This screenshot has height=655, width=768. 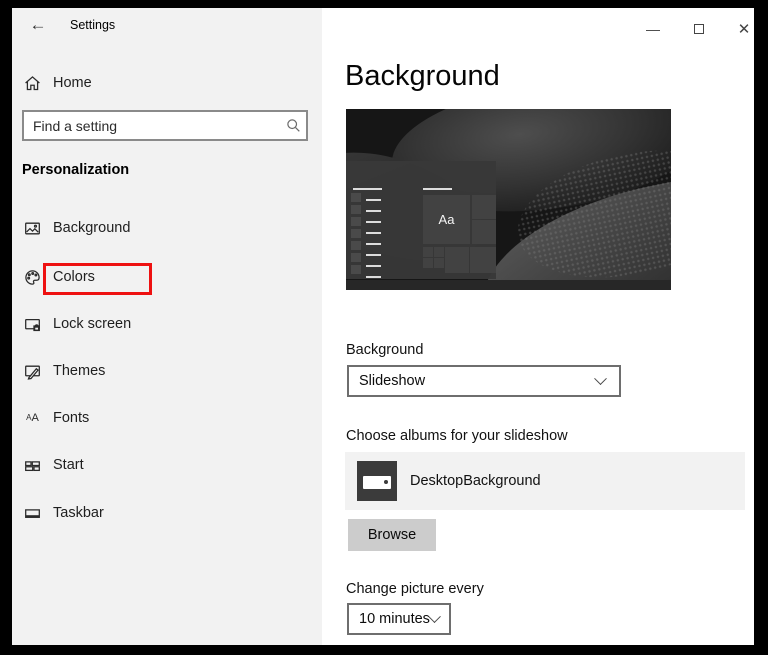 What do you see at coordinates (508, 285) in the screenshot?
I see `preview-taskbar` at bounding box center [508, 285].